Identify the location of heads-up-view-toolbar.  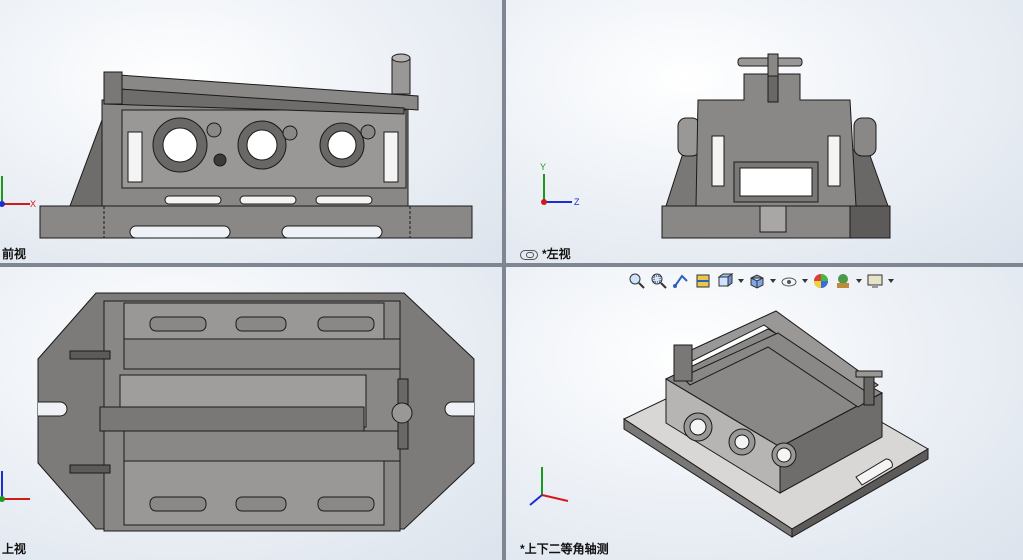
(761, 281).